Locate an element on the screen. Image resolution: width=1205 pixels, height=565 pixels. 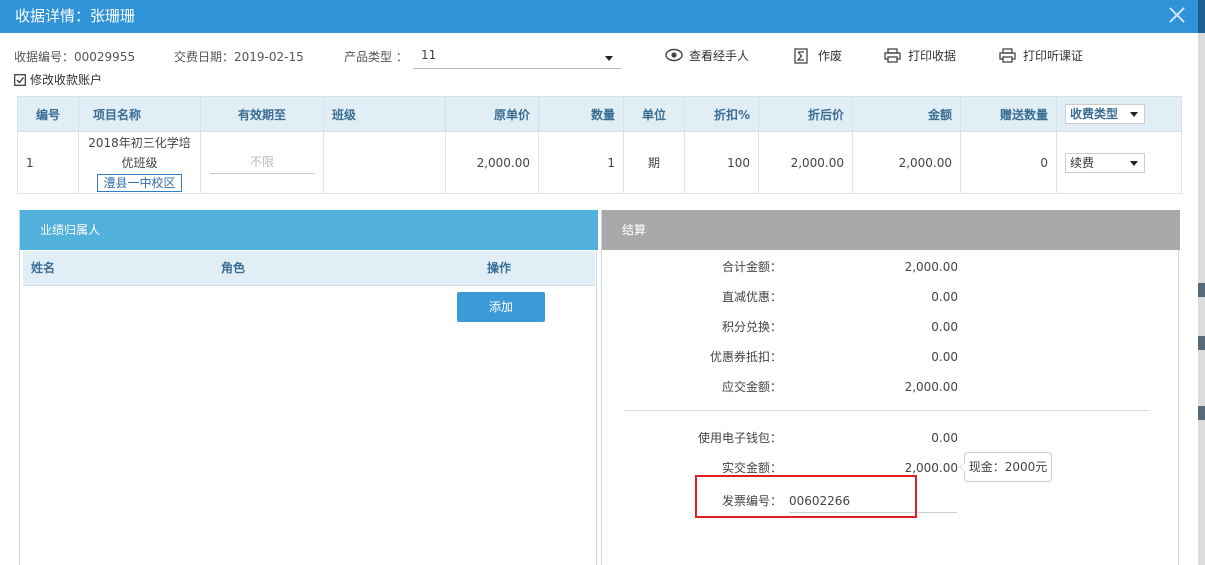
col-name: 姓名 is located at coordinates (43, 268).